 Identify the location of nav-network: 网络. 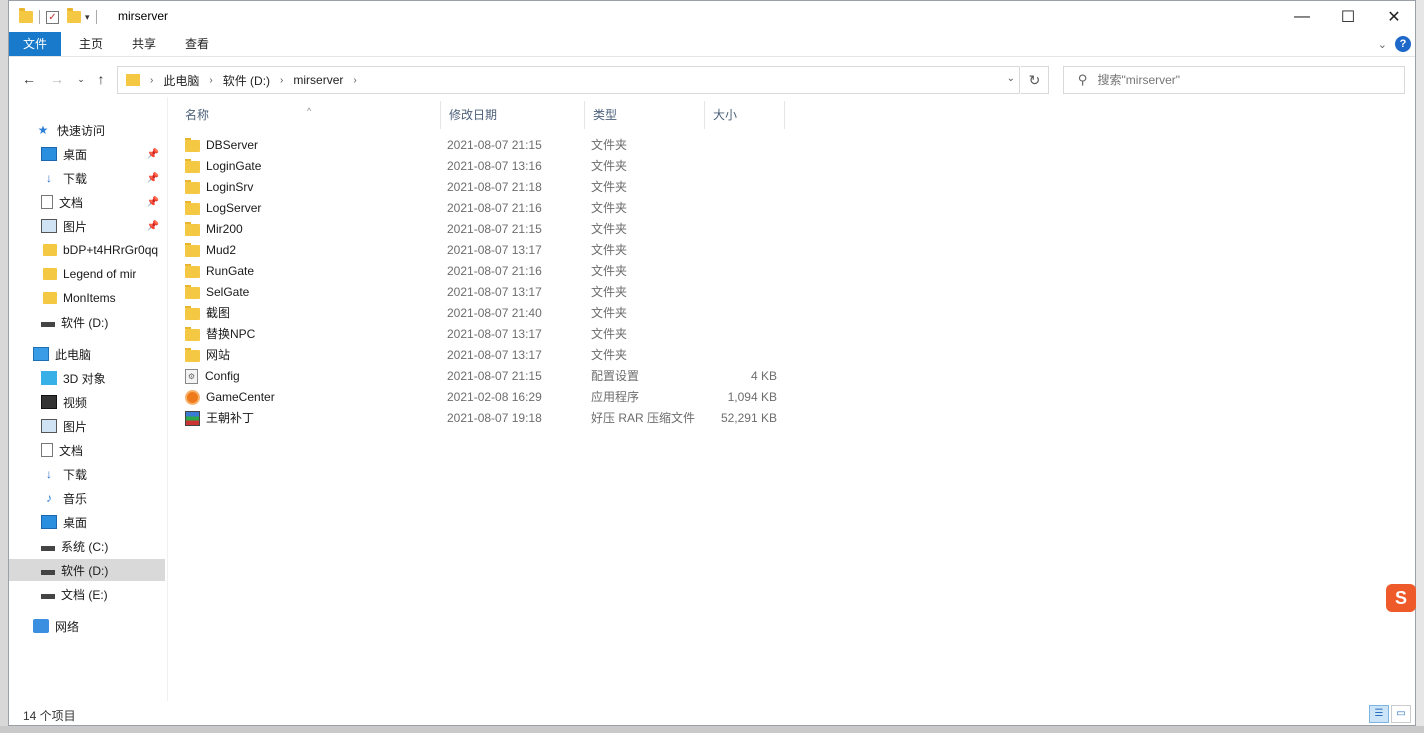
(87, 626).